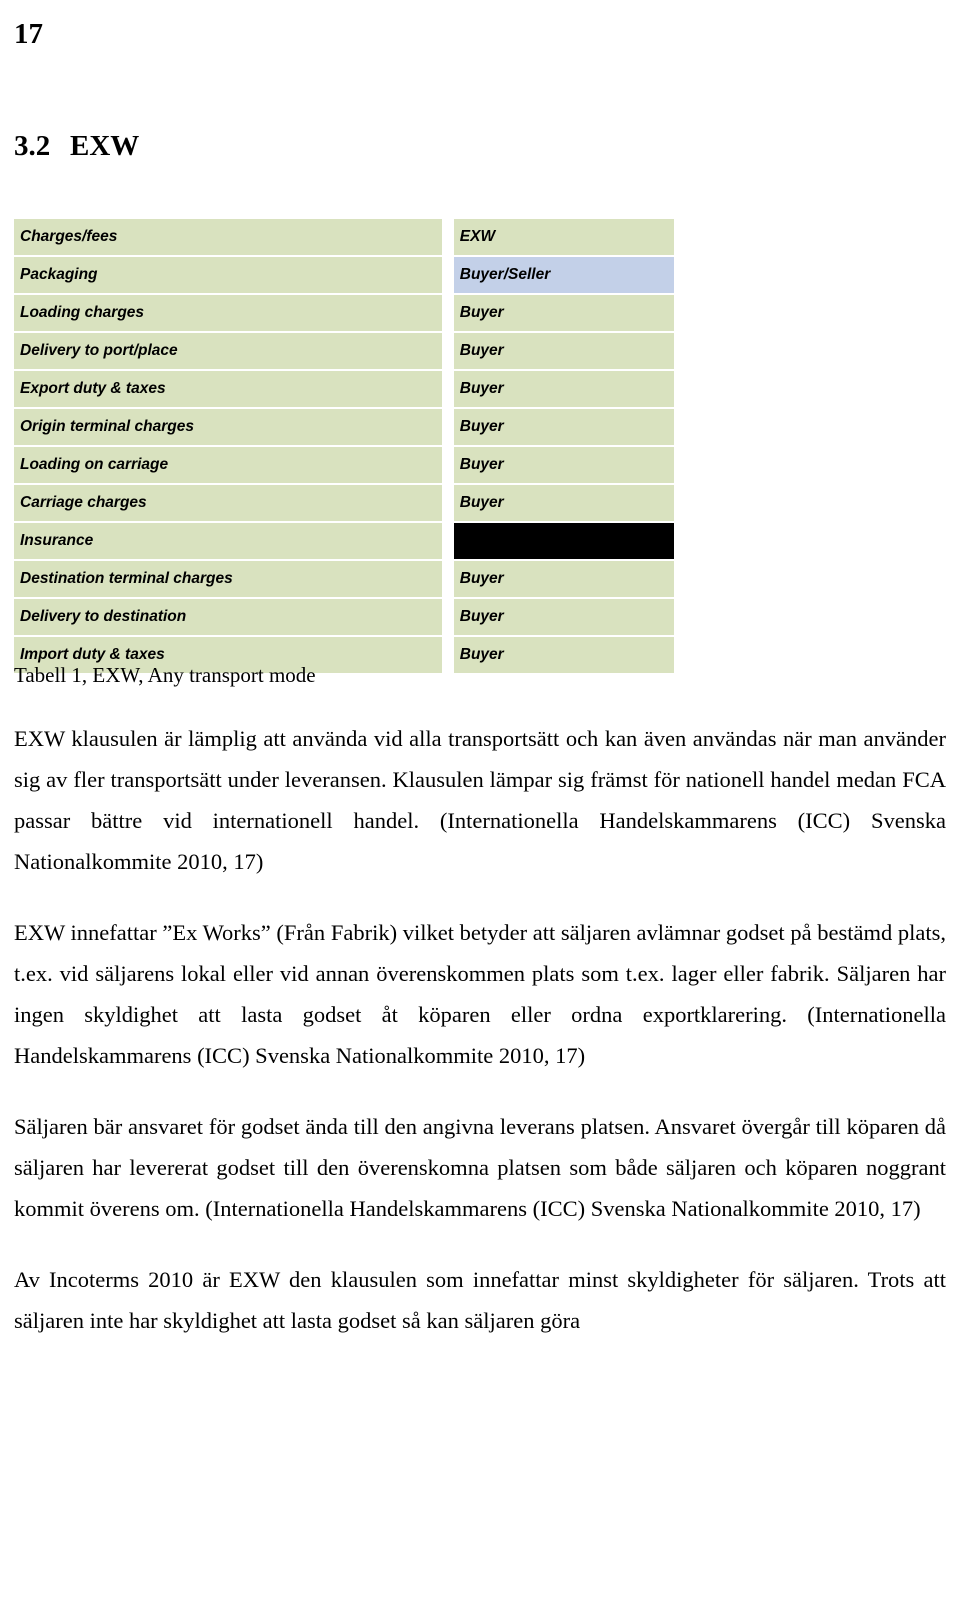 The height and width of the screenshot is (1614, 960). I want to click on table-cell-label: Export duty & taxes, so click(231, 389).